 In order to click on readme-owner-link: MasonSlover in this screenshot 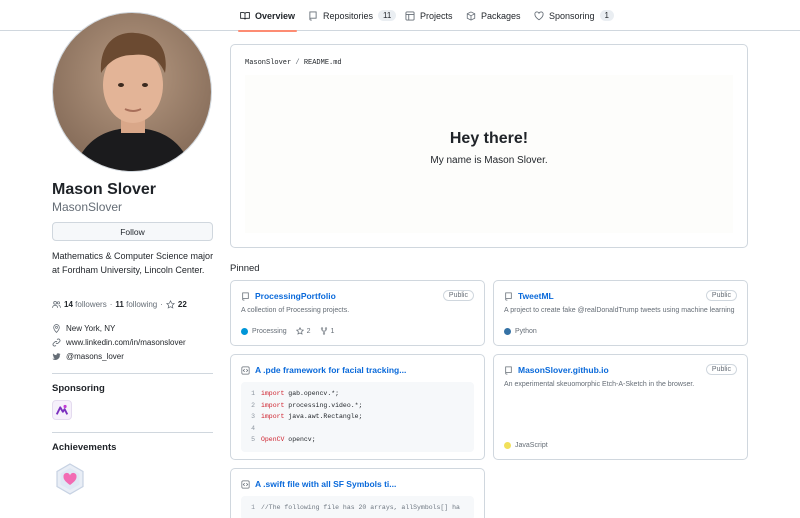, I will do `click(268, 63)`.